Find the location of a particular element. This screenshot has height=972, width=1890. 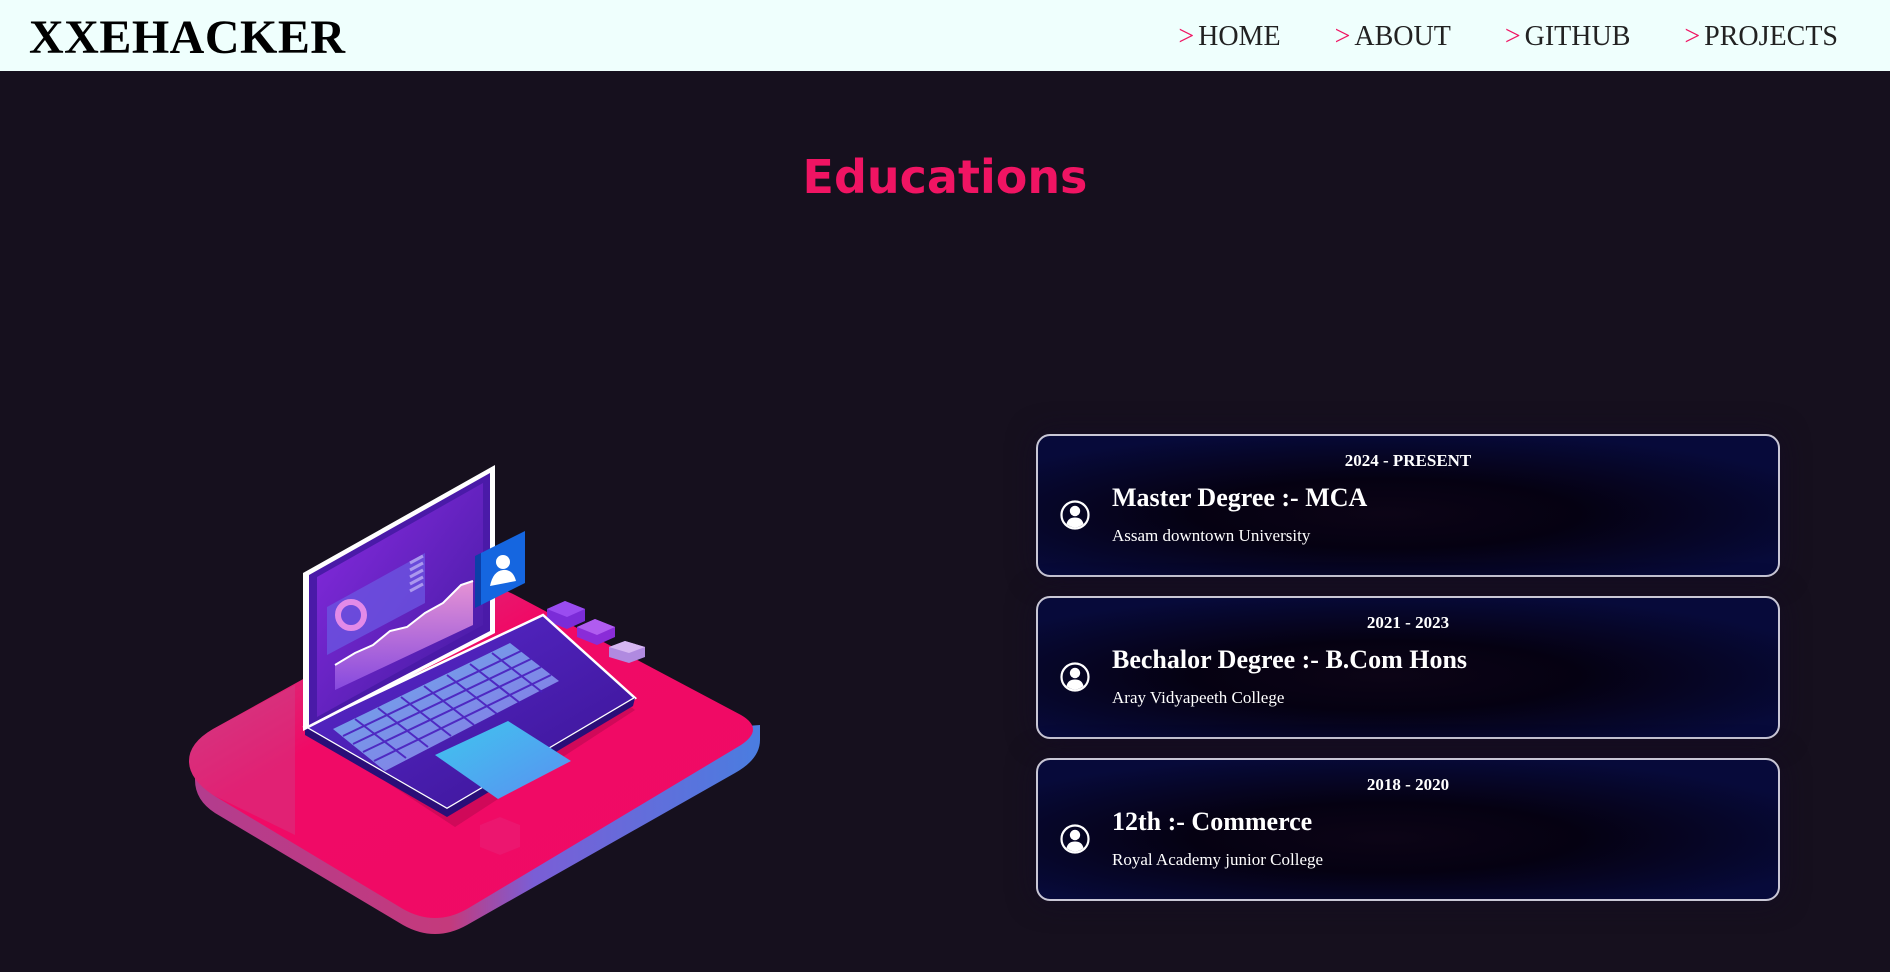

education-title: Master Degree :- MCA is located at coordinates (1240, 497).